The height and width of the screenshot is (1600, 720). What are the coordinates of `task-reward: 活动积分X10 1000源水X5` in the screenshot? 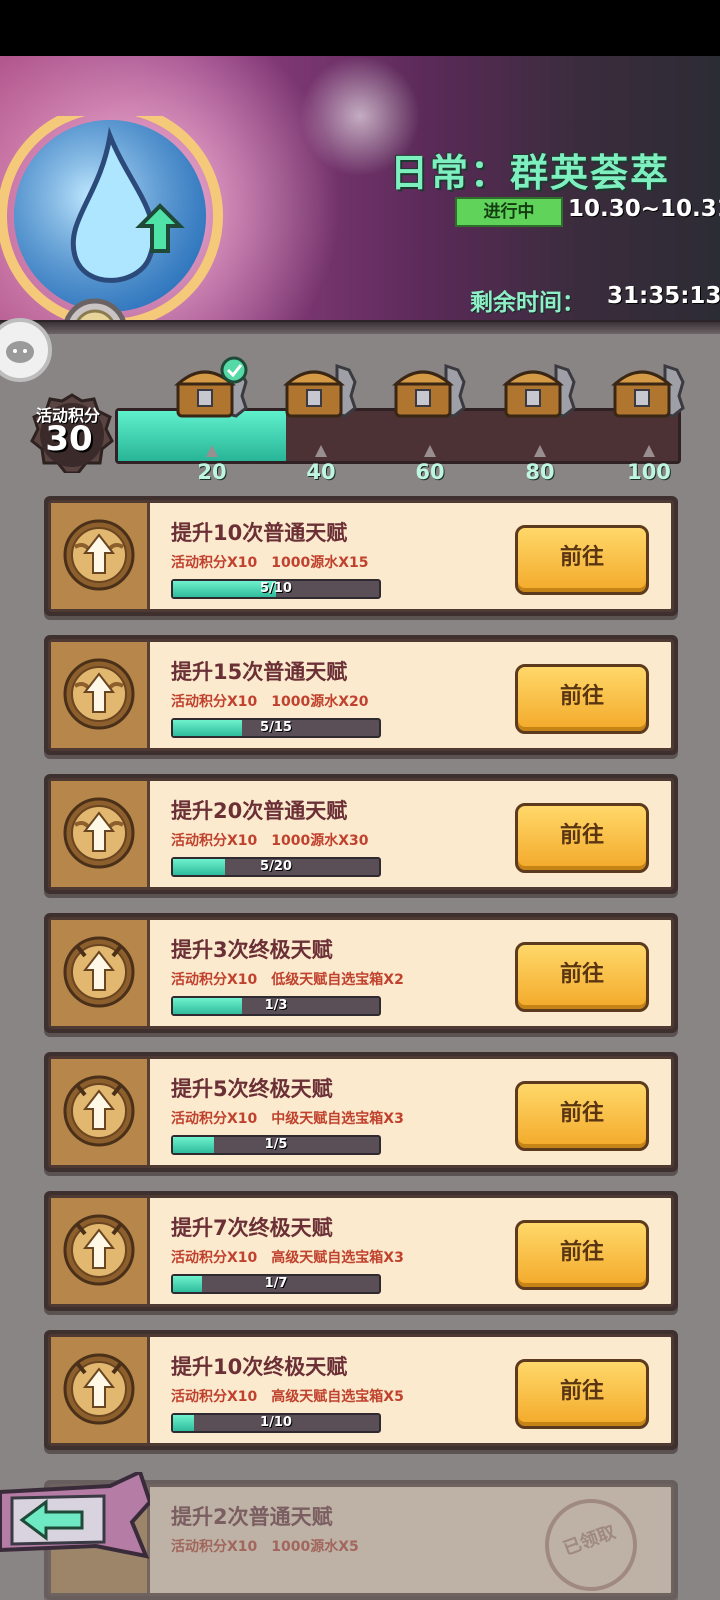 It's located at (265, 1547).